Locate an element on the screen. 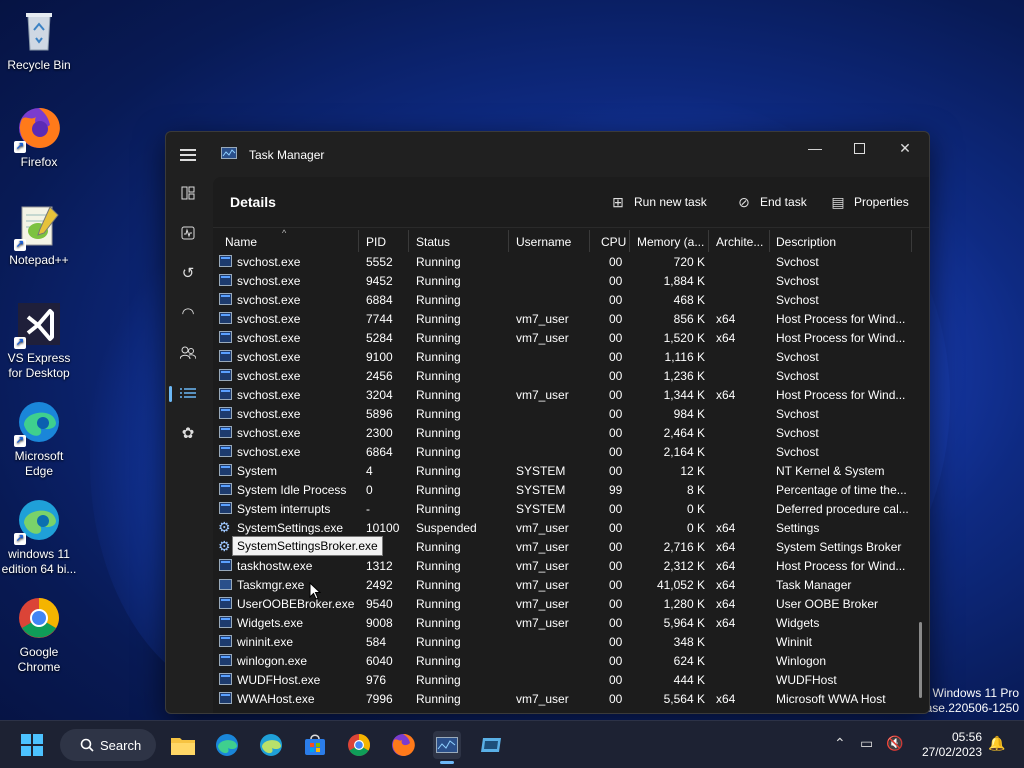  sort-ascending-icon: ^ is located at coordinates (284, 233).